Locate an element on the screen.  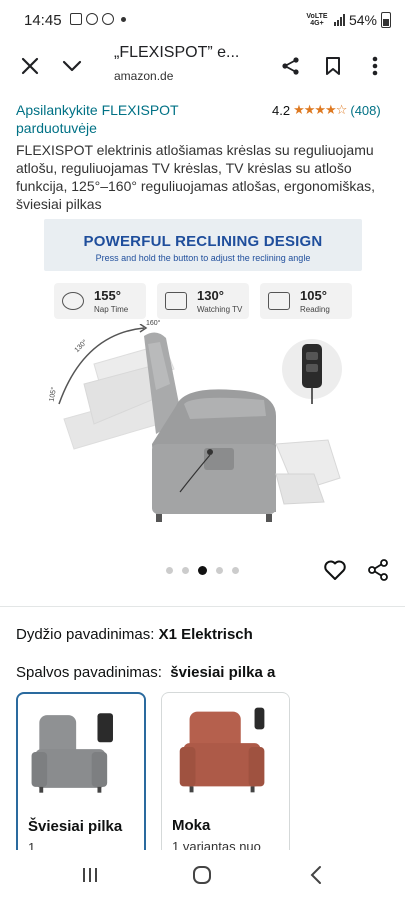
status-right: VoLTE 4G+ 54% is located at coordinates (347, 20).